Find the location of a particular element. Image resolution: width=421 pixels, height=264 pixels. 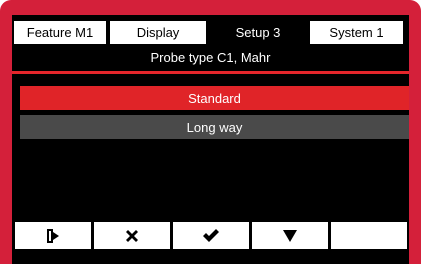

bottom-strip is located at coordinates (210, 256).